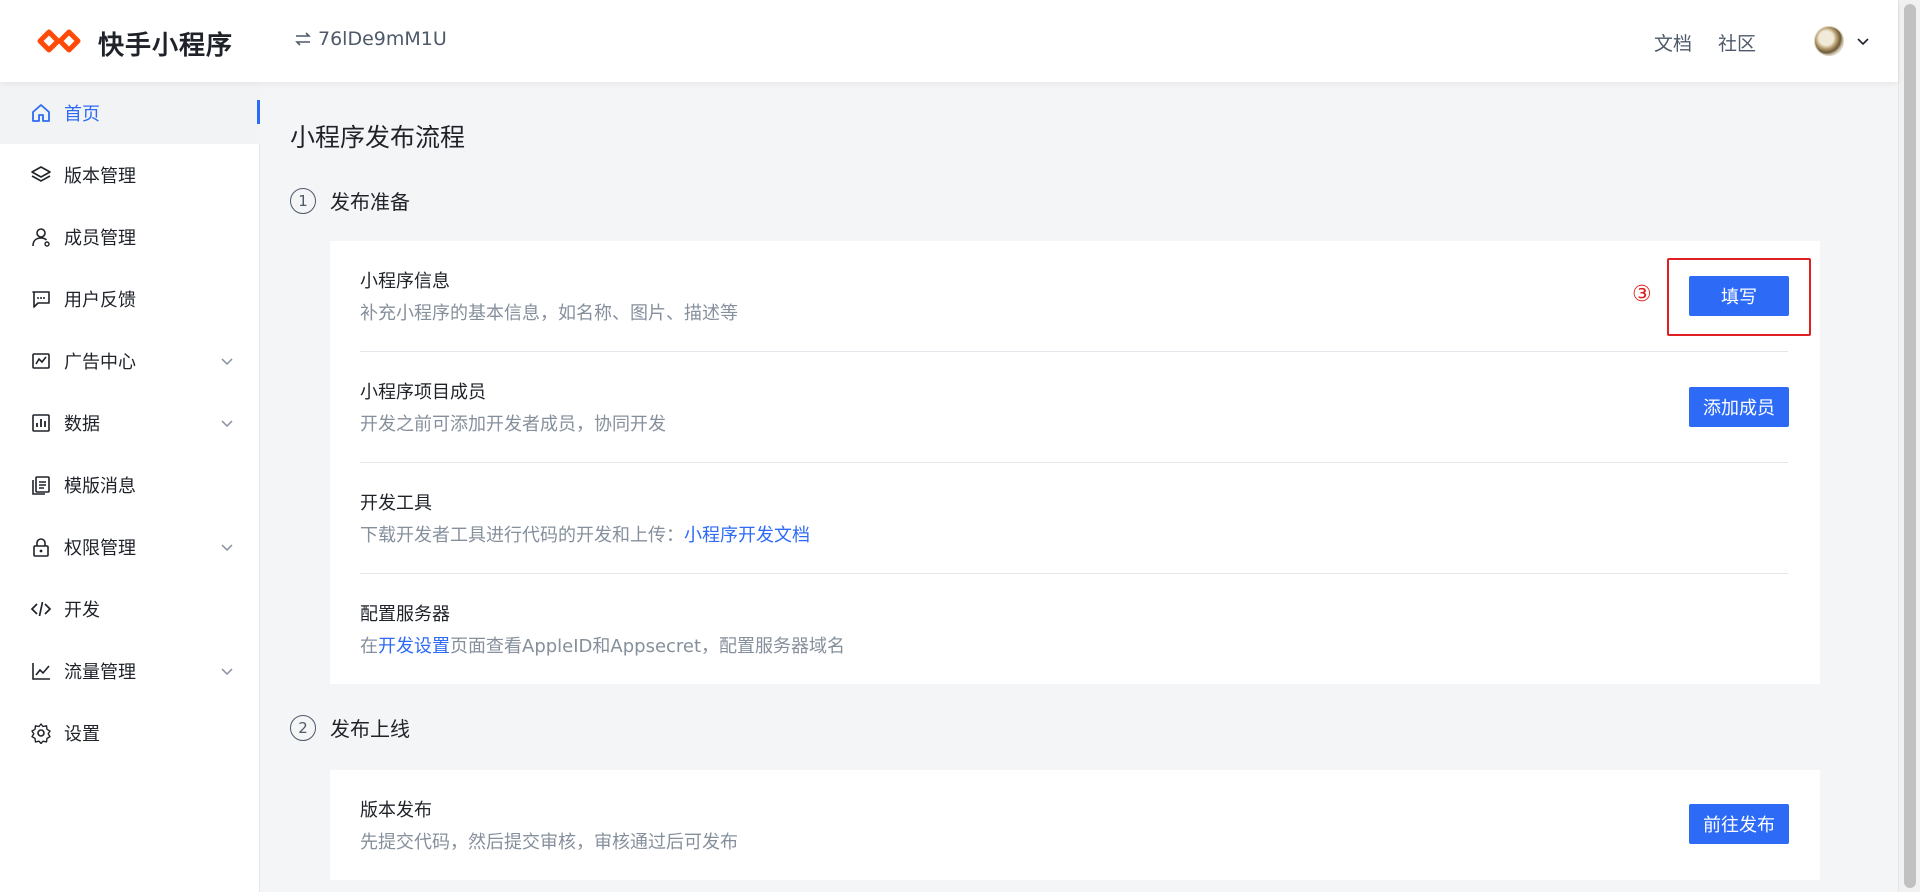  What do you see at coordinates (100, 362) in the screenshot?
I see `sidebar-item-label: 广告中心` at bounding box center [100, 362].